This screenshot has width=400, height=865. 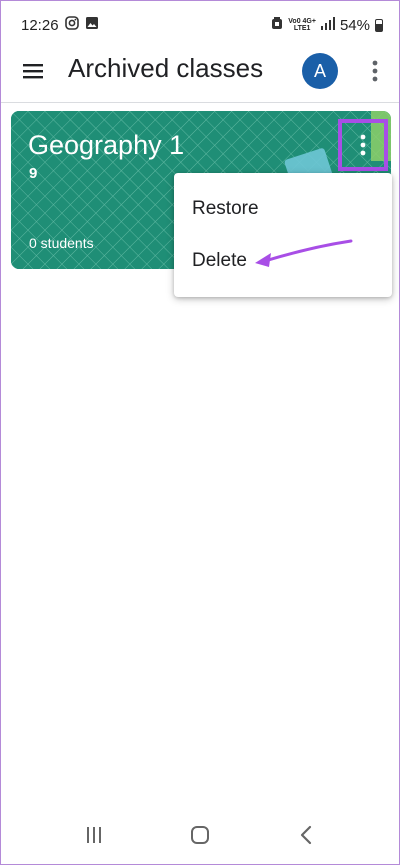 What do you see at coordinates (200, 102) in the screenshot?
I see `app-bar-divider` at bounding box center [200, 102].